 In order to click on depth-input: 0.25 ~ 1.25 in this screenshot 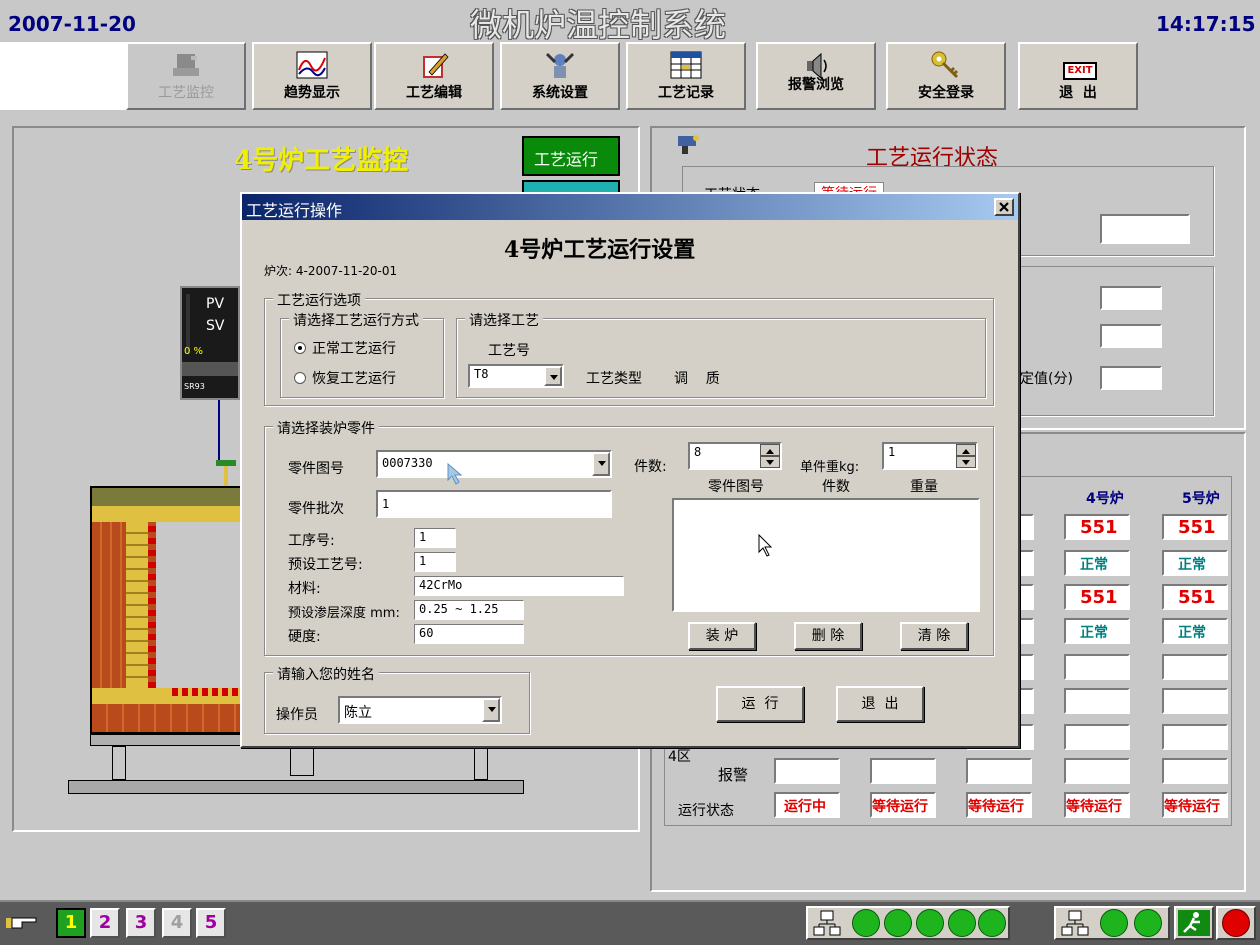, I will do `click(469, 610)`.